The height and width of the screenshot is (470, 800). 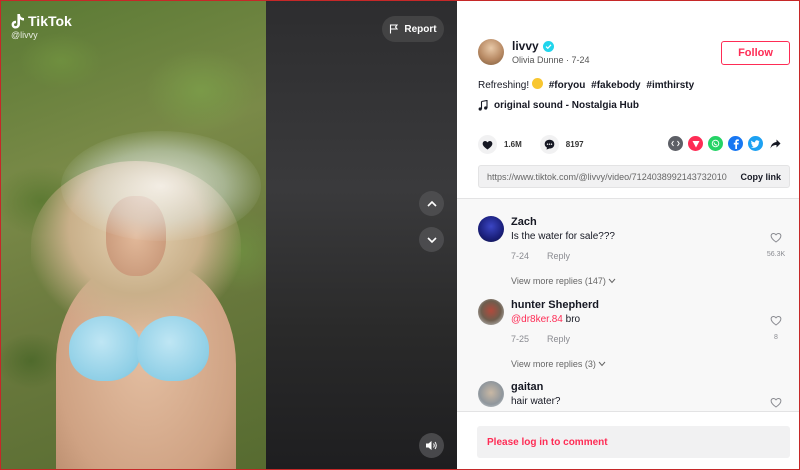 I want to click on share-buttons, so click(x=725, y=143).